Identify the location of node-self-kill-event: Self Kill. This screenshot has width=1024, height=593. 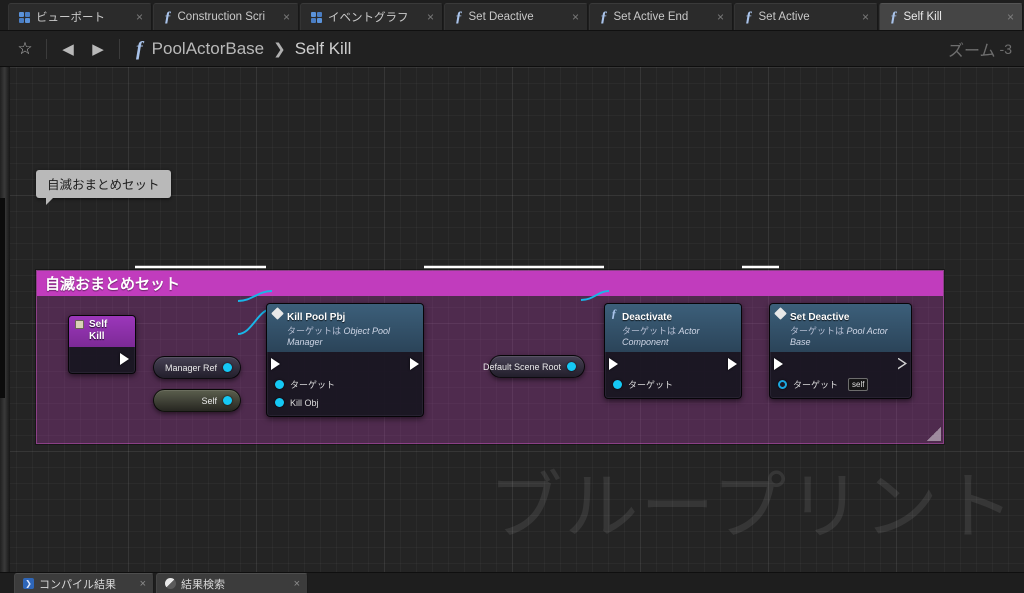
(102, 344).